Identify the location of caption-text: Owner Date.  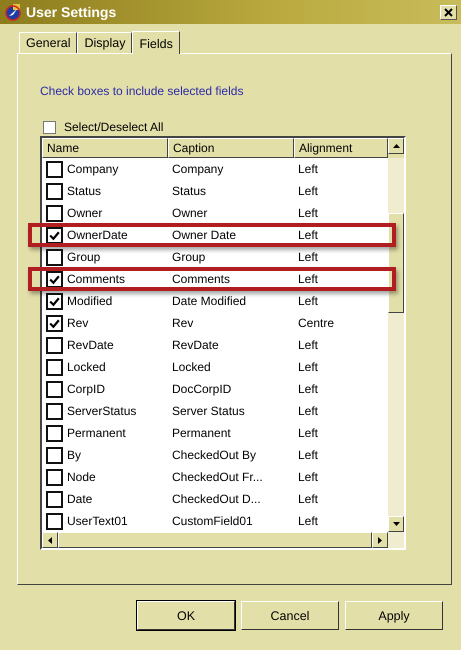
(204, 235).